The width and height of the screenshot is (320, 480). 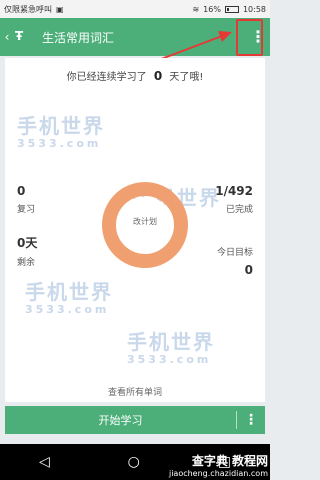 I want to click on streak-text: 你已经连续学习了 0 天了哦!, so click(x=135, y=75).